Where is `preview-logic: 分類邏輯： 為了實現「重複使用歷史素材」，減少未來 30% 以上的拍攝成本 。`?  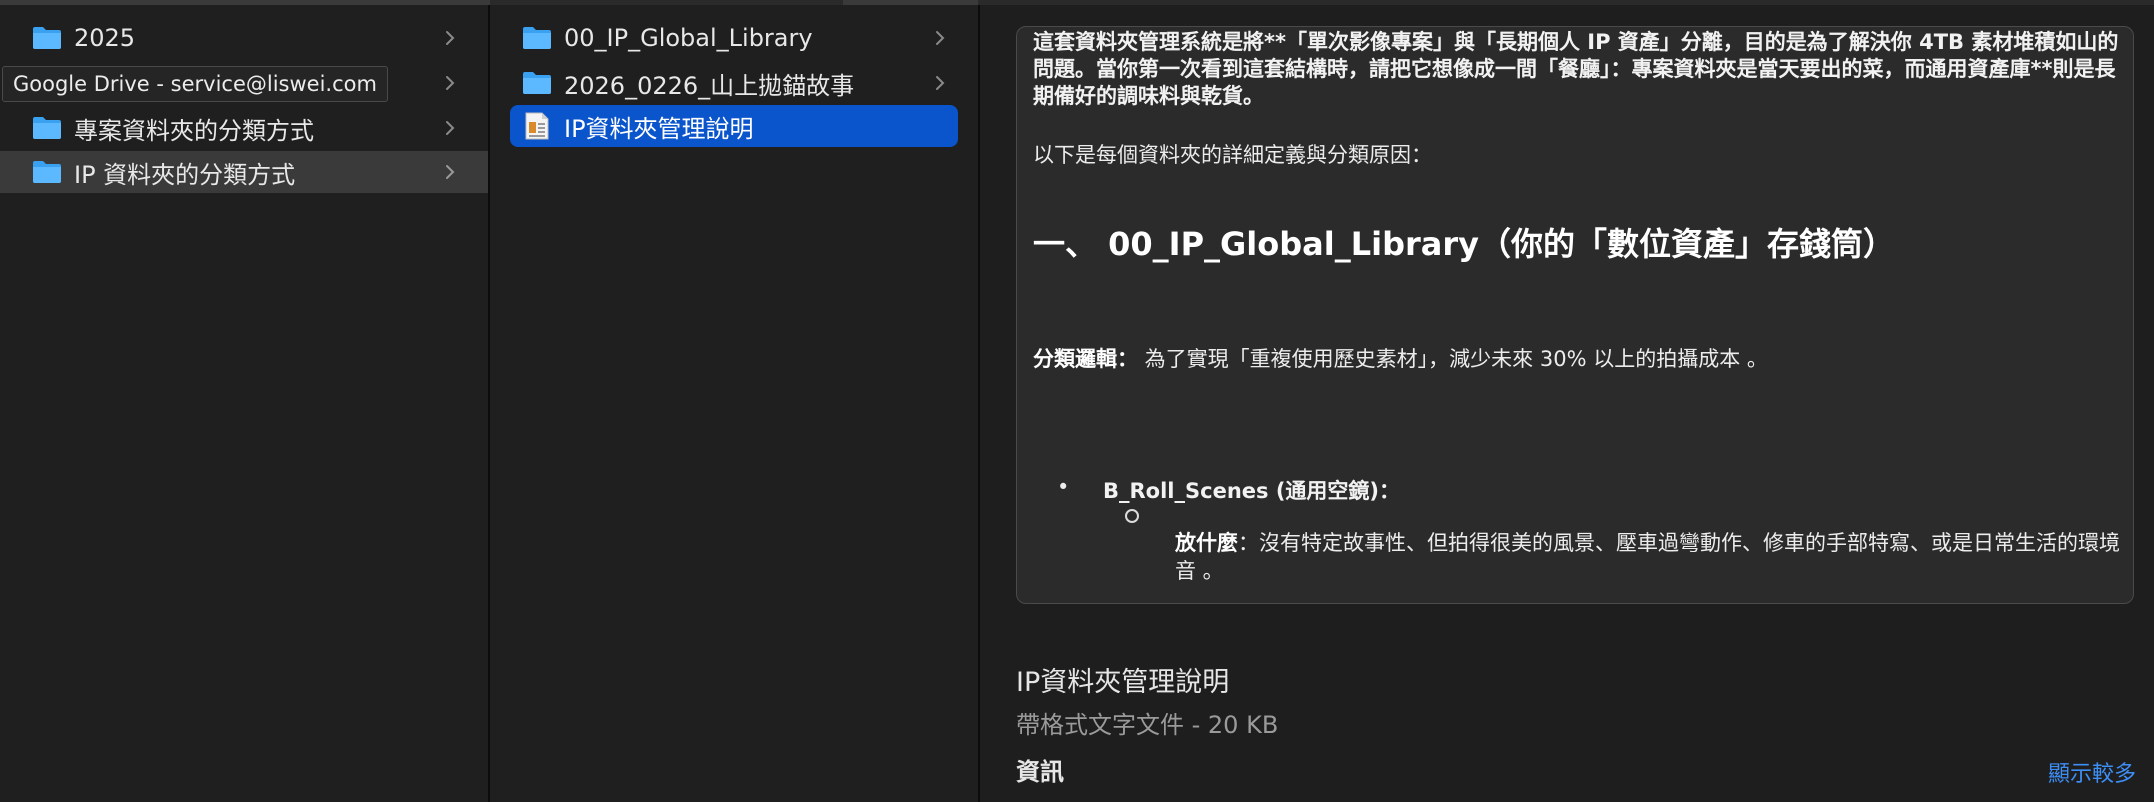 preview-logic: 分類邏輯： 為了實現「重複使用歷史素材」，減少未來 30% 以上的拍攝成本 。 is located at coordinates (1400, 358).